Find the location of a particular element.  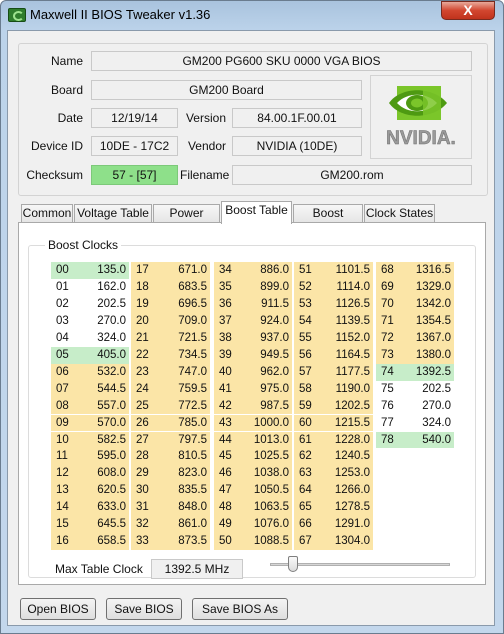

boost-index: 70 is located at coordinates (390, 304).